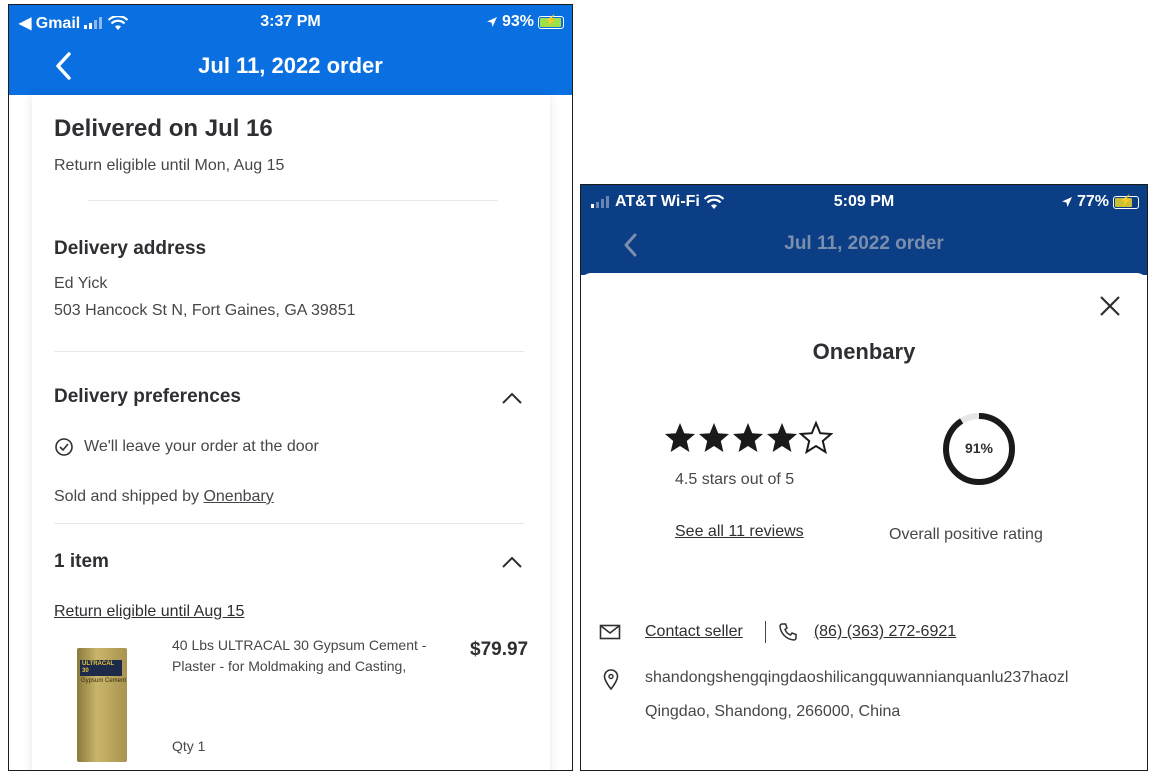 The height and width of the screenshot is (771, 1149). Describe the element at coordinates (1092, 201) in the screenshot. I see `battery-percent: 77%` at that location.